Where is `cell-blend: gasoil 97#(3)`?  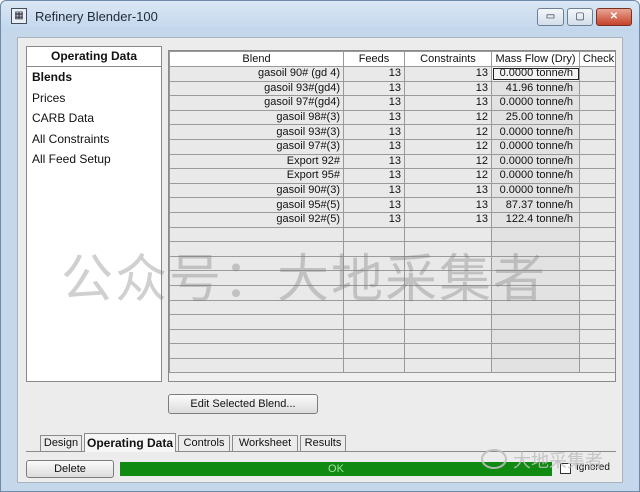 cell-blend: gasoil 97#(3) is located at coordinates (256, 146).